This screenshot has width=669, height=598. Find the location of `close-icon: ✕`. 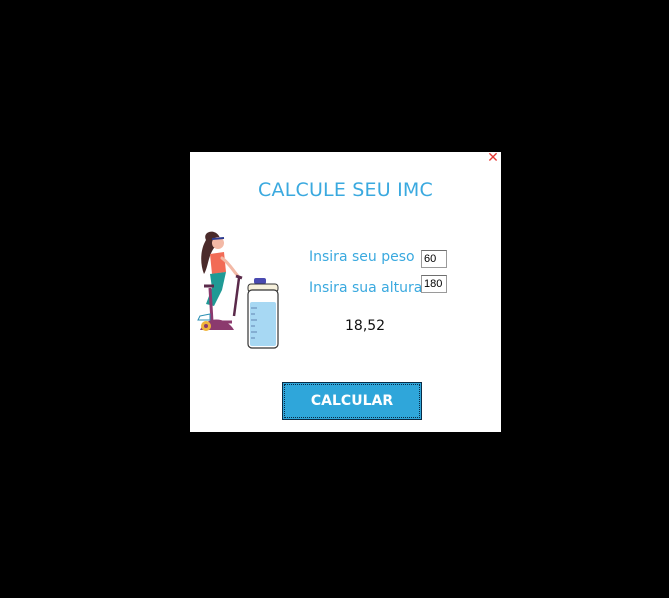

close-icon: ✕ is located at coordinates (493, 158).